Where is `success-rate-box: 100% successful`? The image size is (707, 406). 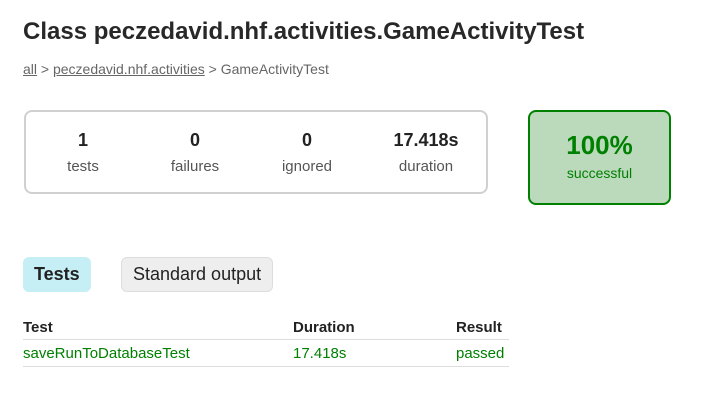
success-rate-box: 100% successful is located at coordinates (599, 157).